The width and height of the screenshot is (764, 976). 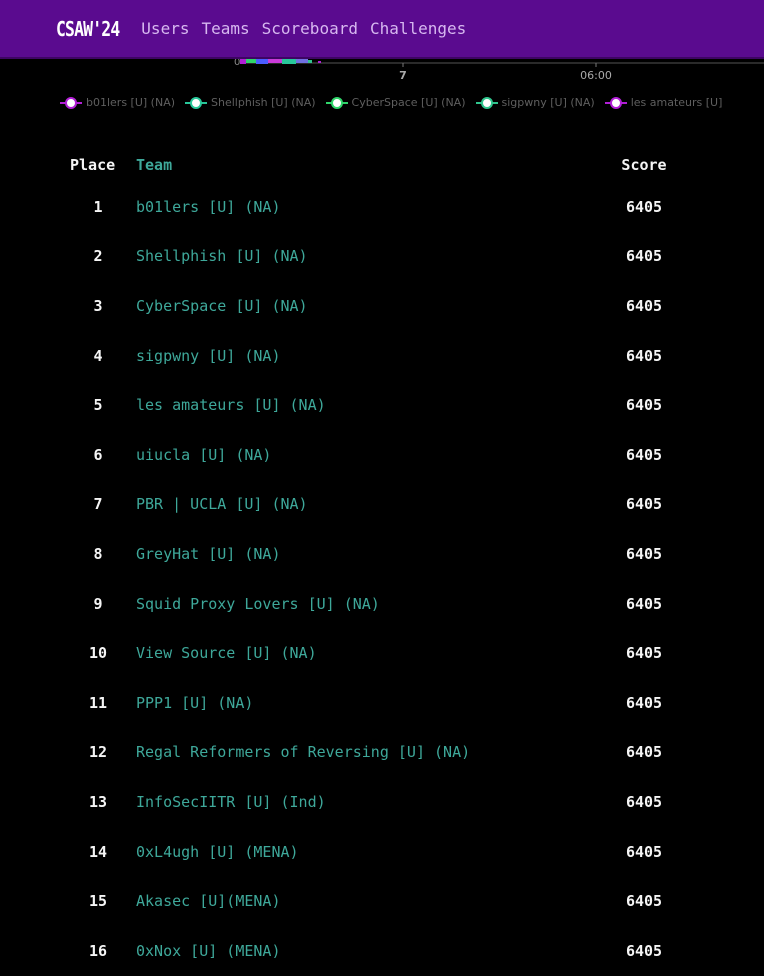 I want to click on nav-teams: Teams, so click(x=225, y=28).